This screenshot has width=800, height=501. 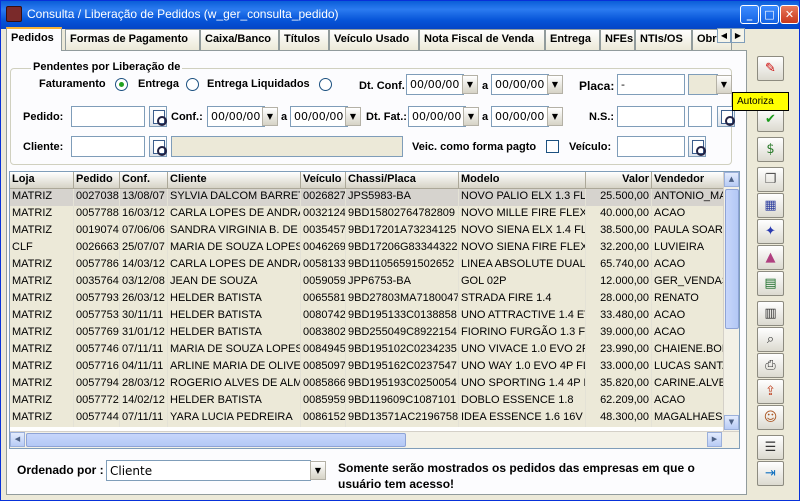 I want to click on dt-fat-to-dropdown-icon: ▼, so click(x=555, y=116).